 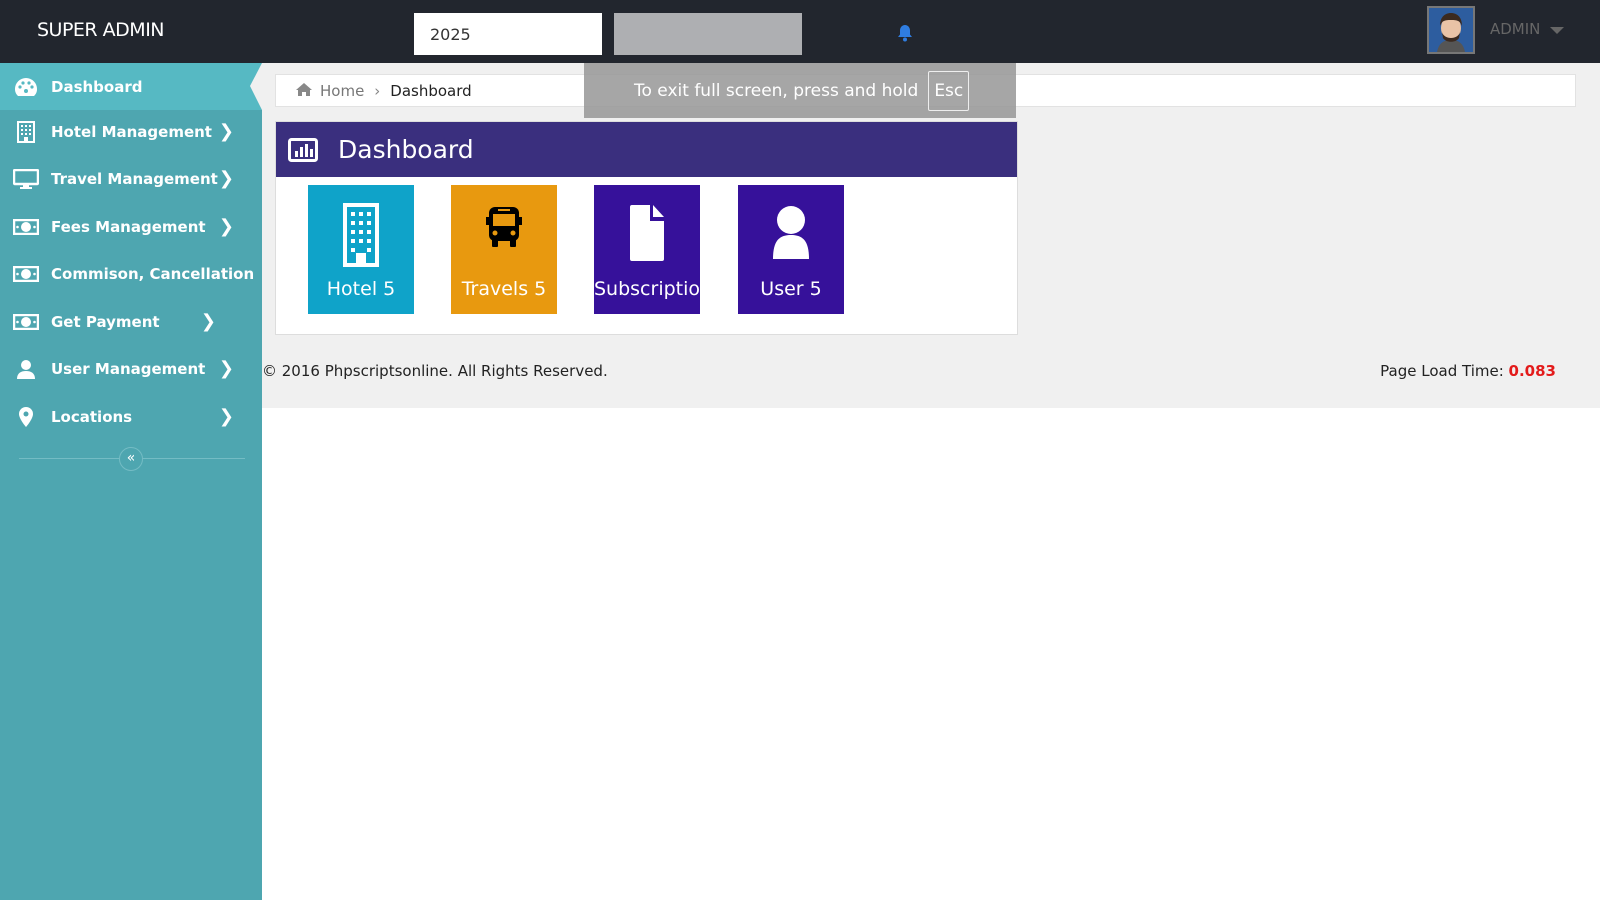 I want to click on user-menu-label: ADMIN, so click(x=1515, y=29).